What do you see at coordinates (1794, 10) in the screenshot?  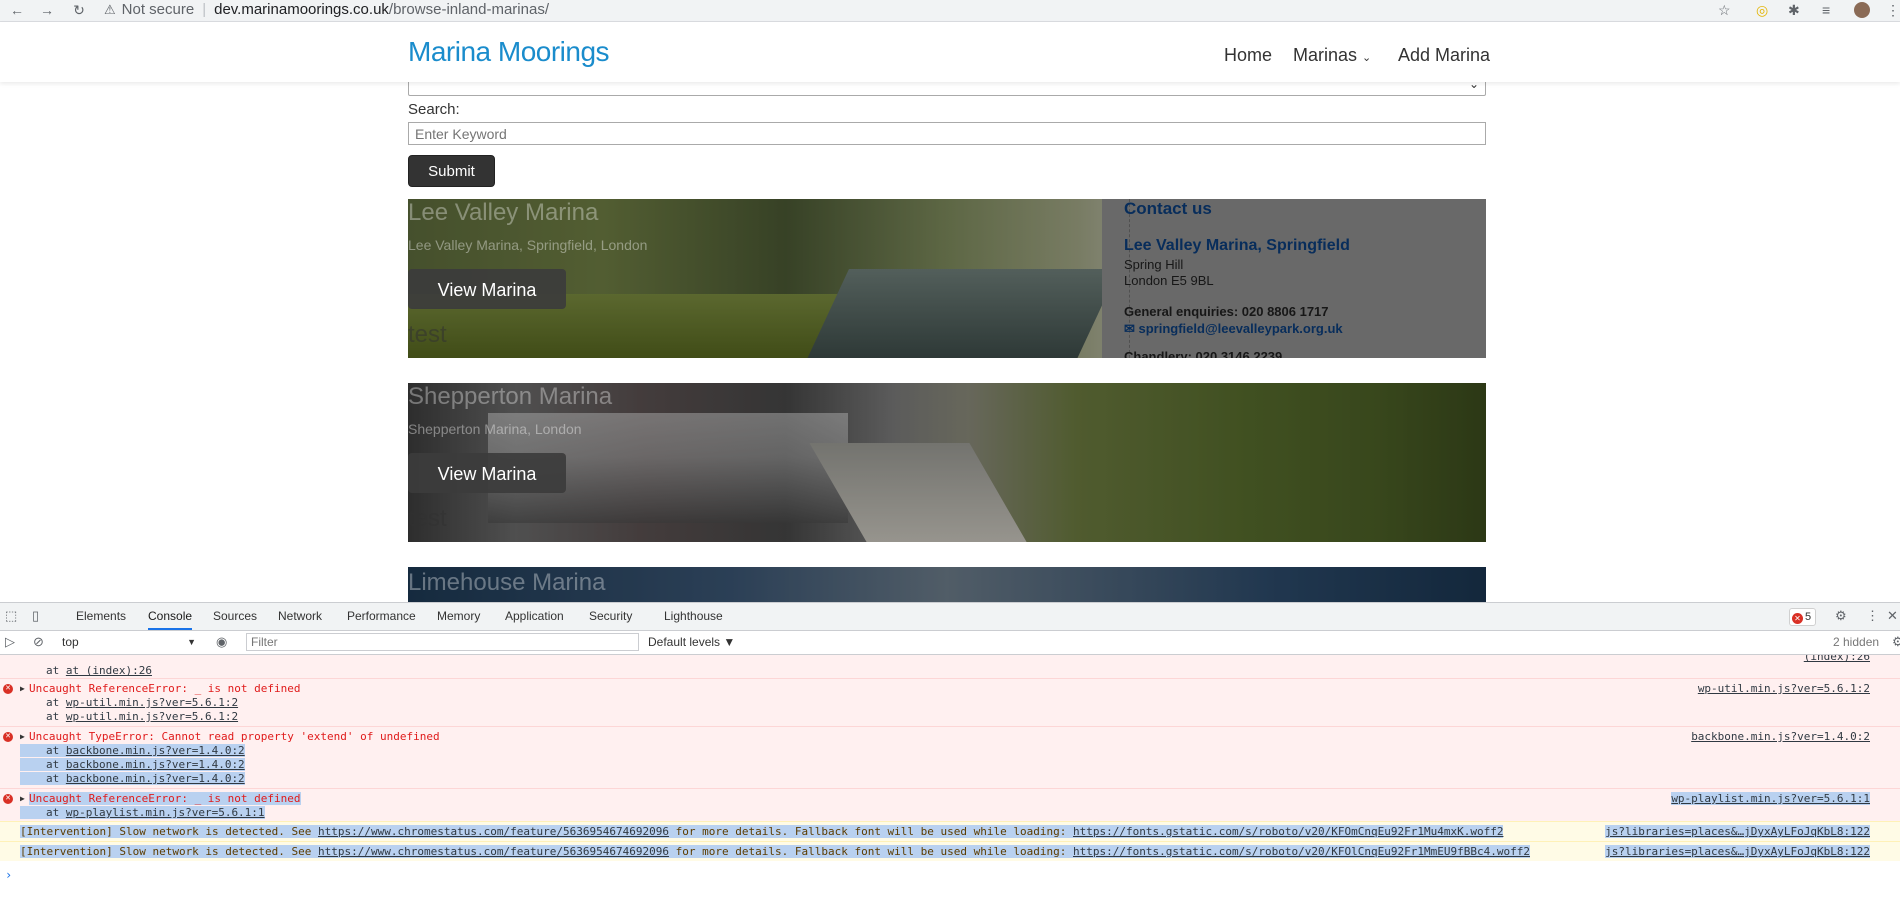 I see `puzzle-icon: ✱` at bounding box center [1794, 10].